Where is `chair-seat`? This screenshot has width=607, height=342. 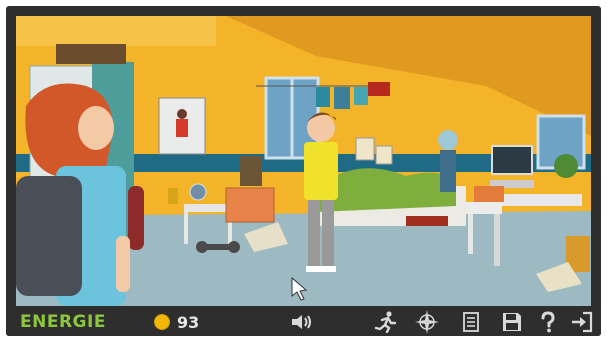
chair-seat is located at coordinates (484, 208).